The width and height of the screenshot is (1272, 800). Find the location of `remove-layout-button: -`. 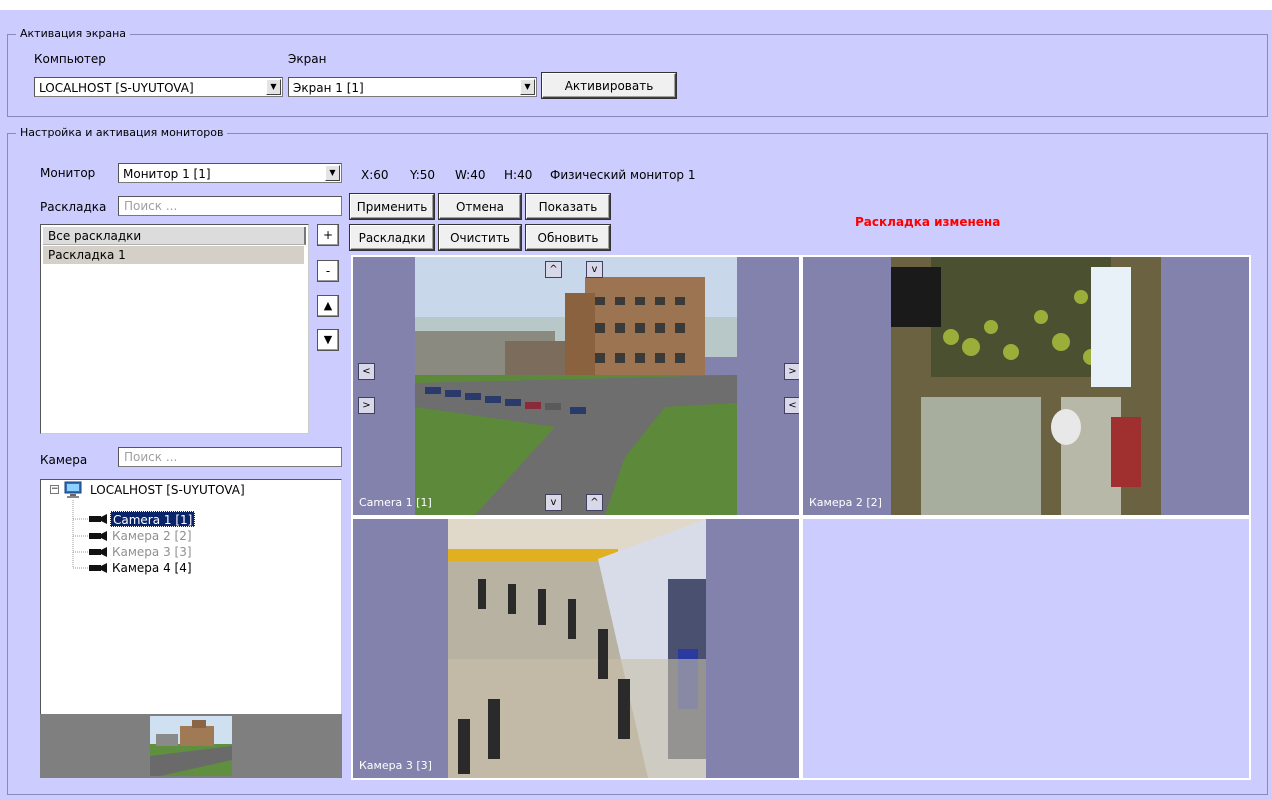

remove-layout-button: - is located at coordinates (328, 271).